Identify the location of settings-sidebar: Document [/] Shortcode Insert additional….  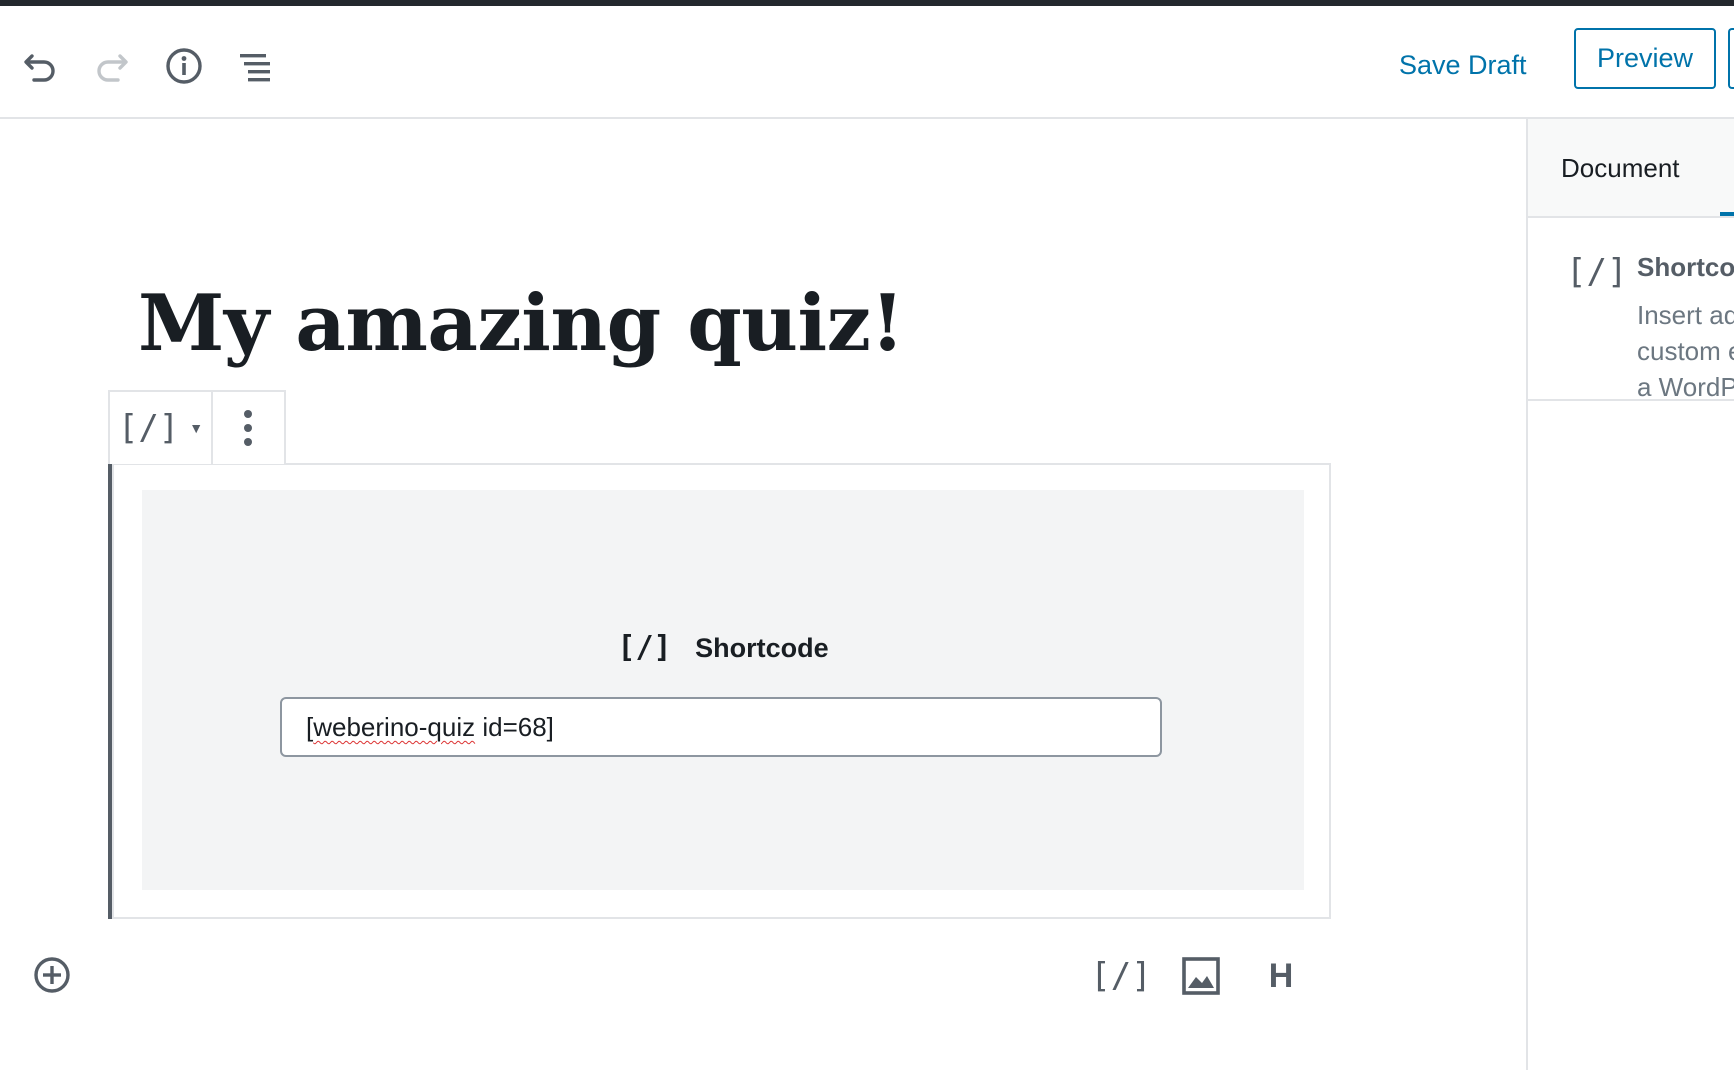
(1630, 594).